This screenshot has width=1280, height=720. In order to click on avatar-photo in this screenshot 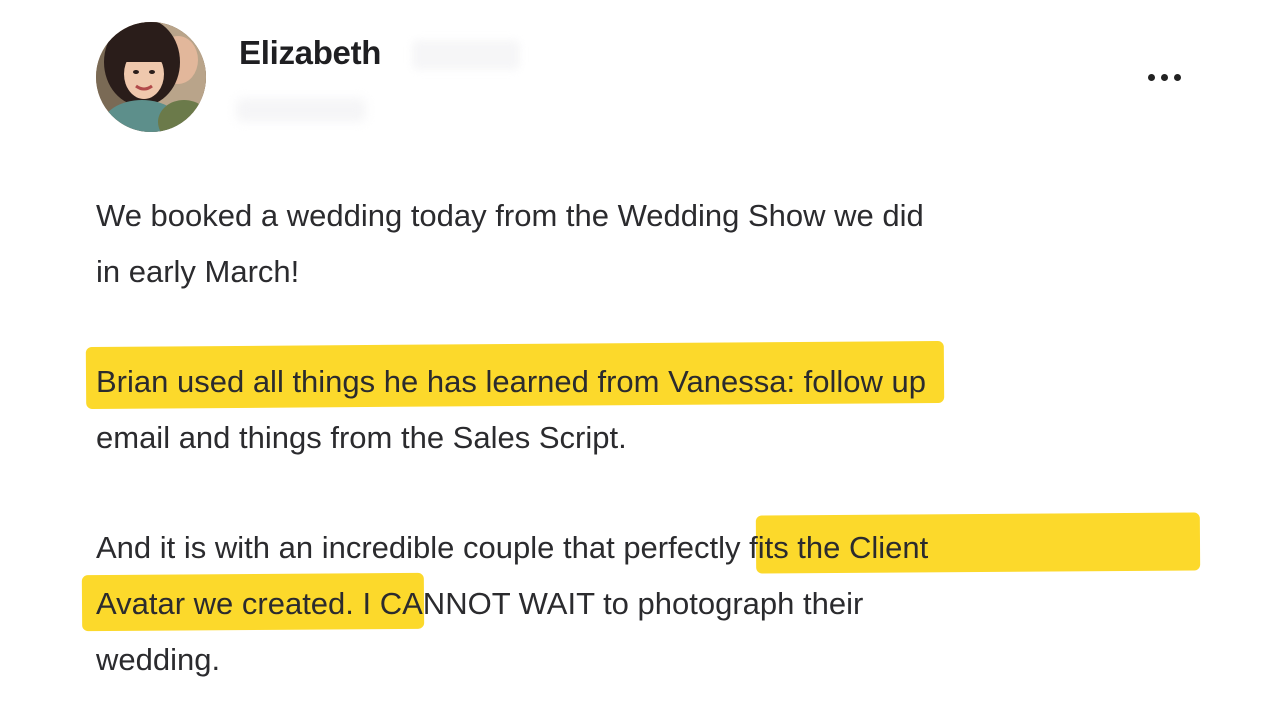, I will do `click(151, 77)`.